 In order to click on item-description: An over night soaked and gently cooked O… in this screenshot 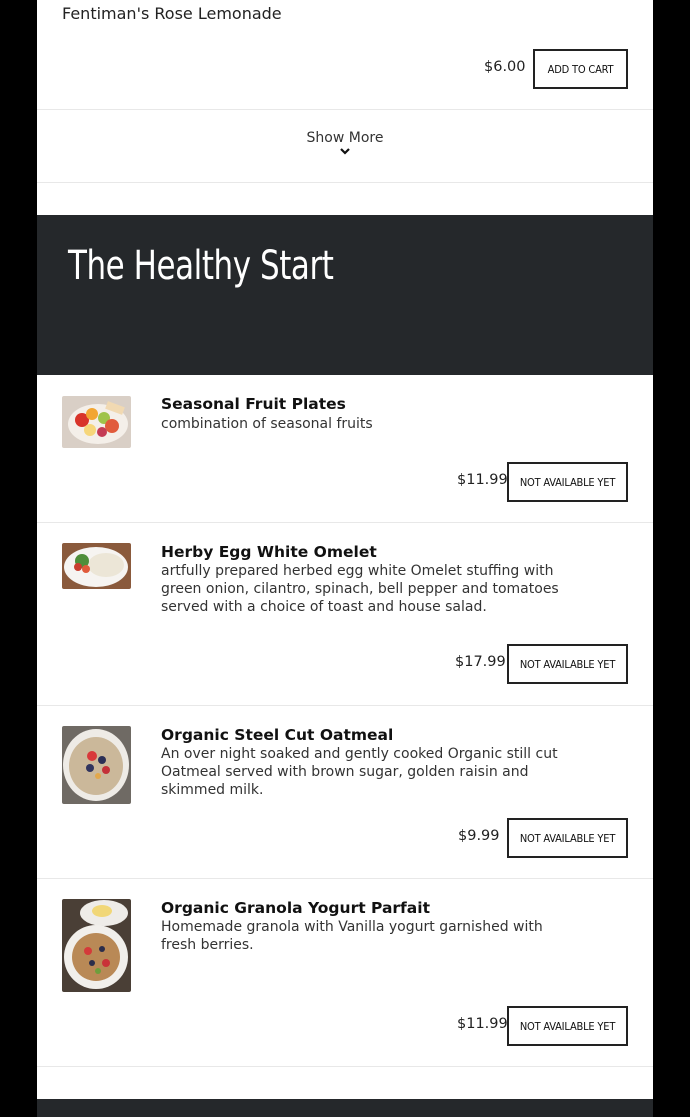, I will do `click(359, 772)`.